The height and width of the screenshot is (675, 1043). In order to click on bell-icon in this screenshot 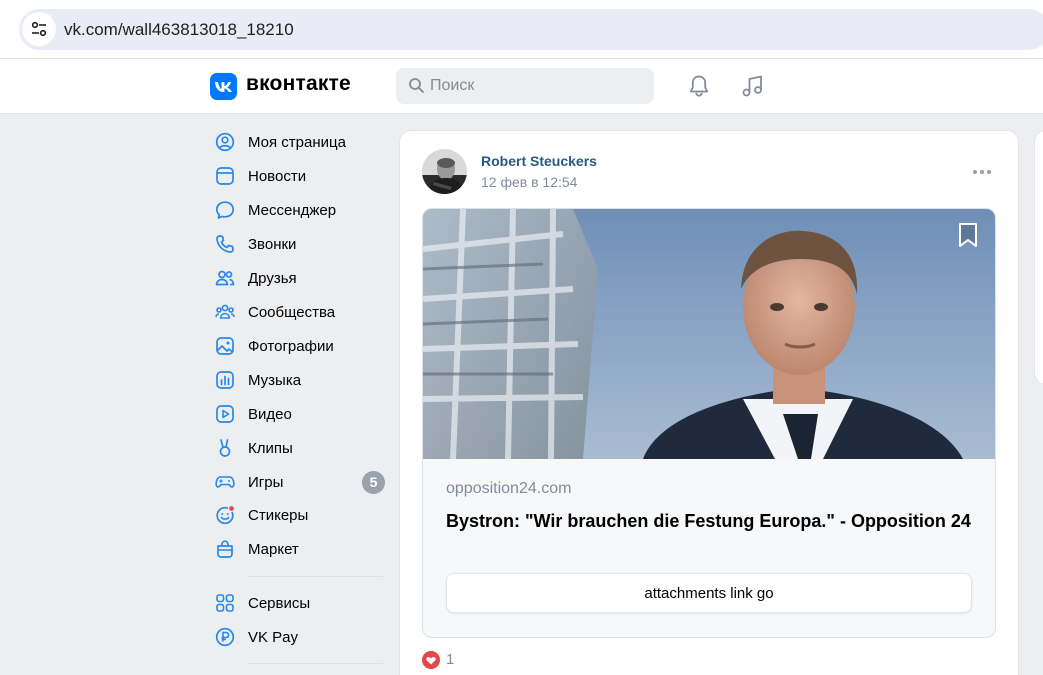, I will do `click(699, 86)`.